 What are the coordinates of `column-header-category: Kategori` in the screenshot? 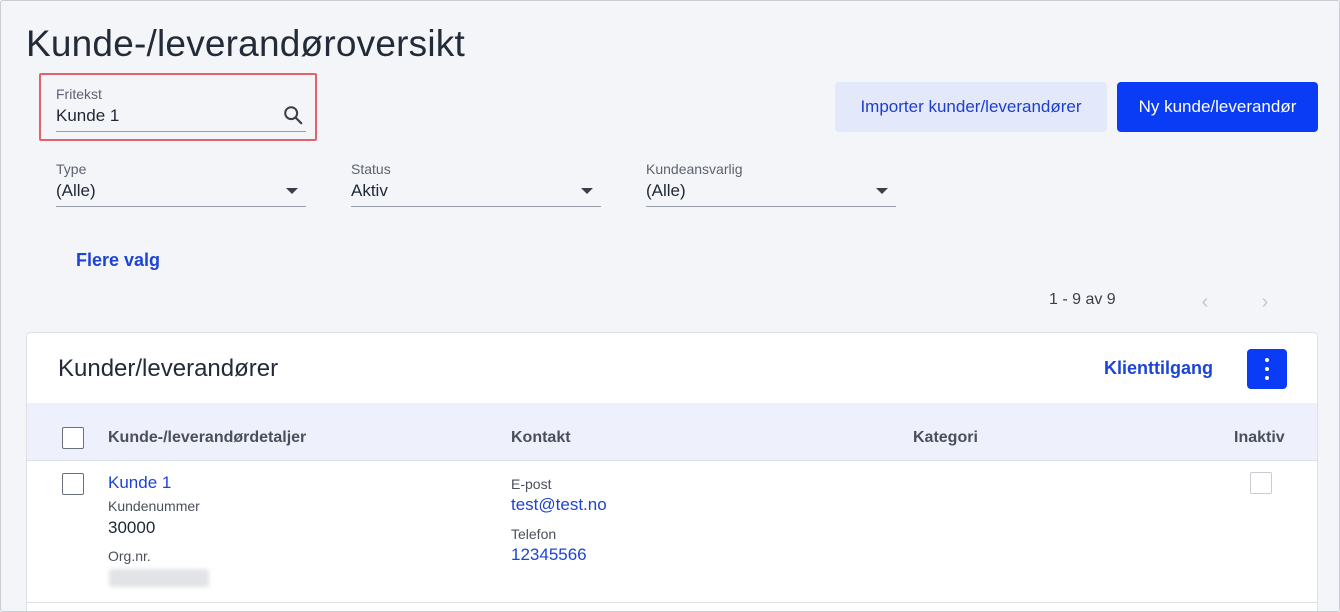 It's located at (945, 437).